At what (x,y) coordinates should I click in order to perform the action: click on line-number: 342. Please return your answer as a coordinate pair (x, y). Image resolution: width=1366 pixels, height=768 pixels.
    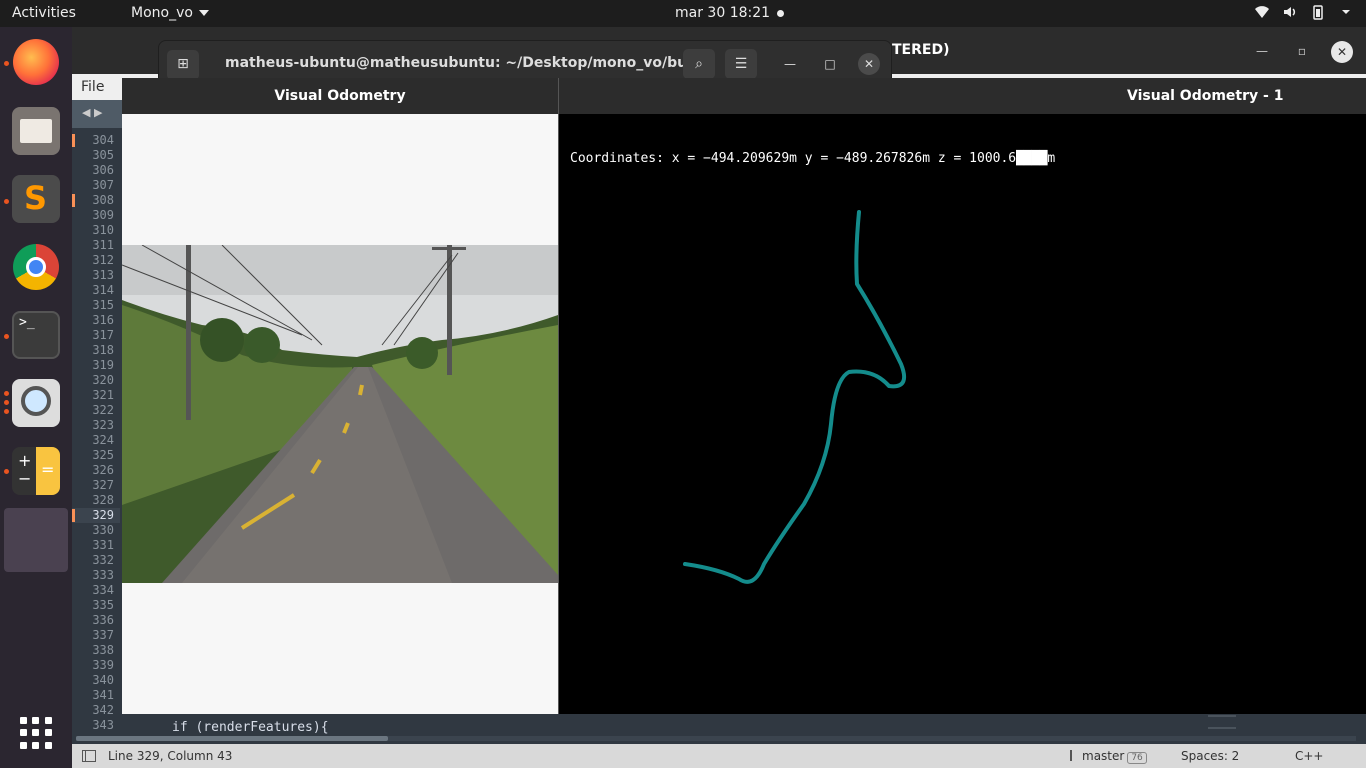
    Looking at the image, I should click on (103, 710).